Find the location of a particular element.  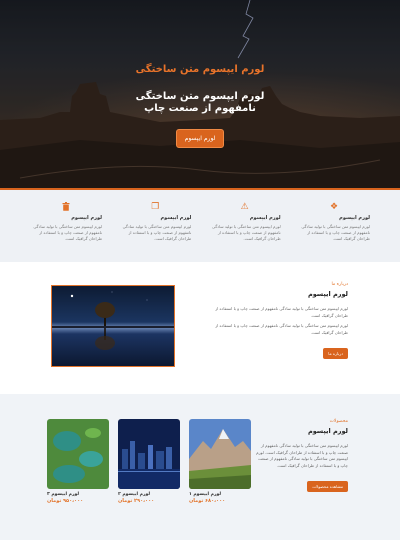

product-name: لورم ایپسوم ۳ is located at coordinates (63, 494).